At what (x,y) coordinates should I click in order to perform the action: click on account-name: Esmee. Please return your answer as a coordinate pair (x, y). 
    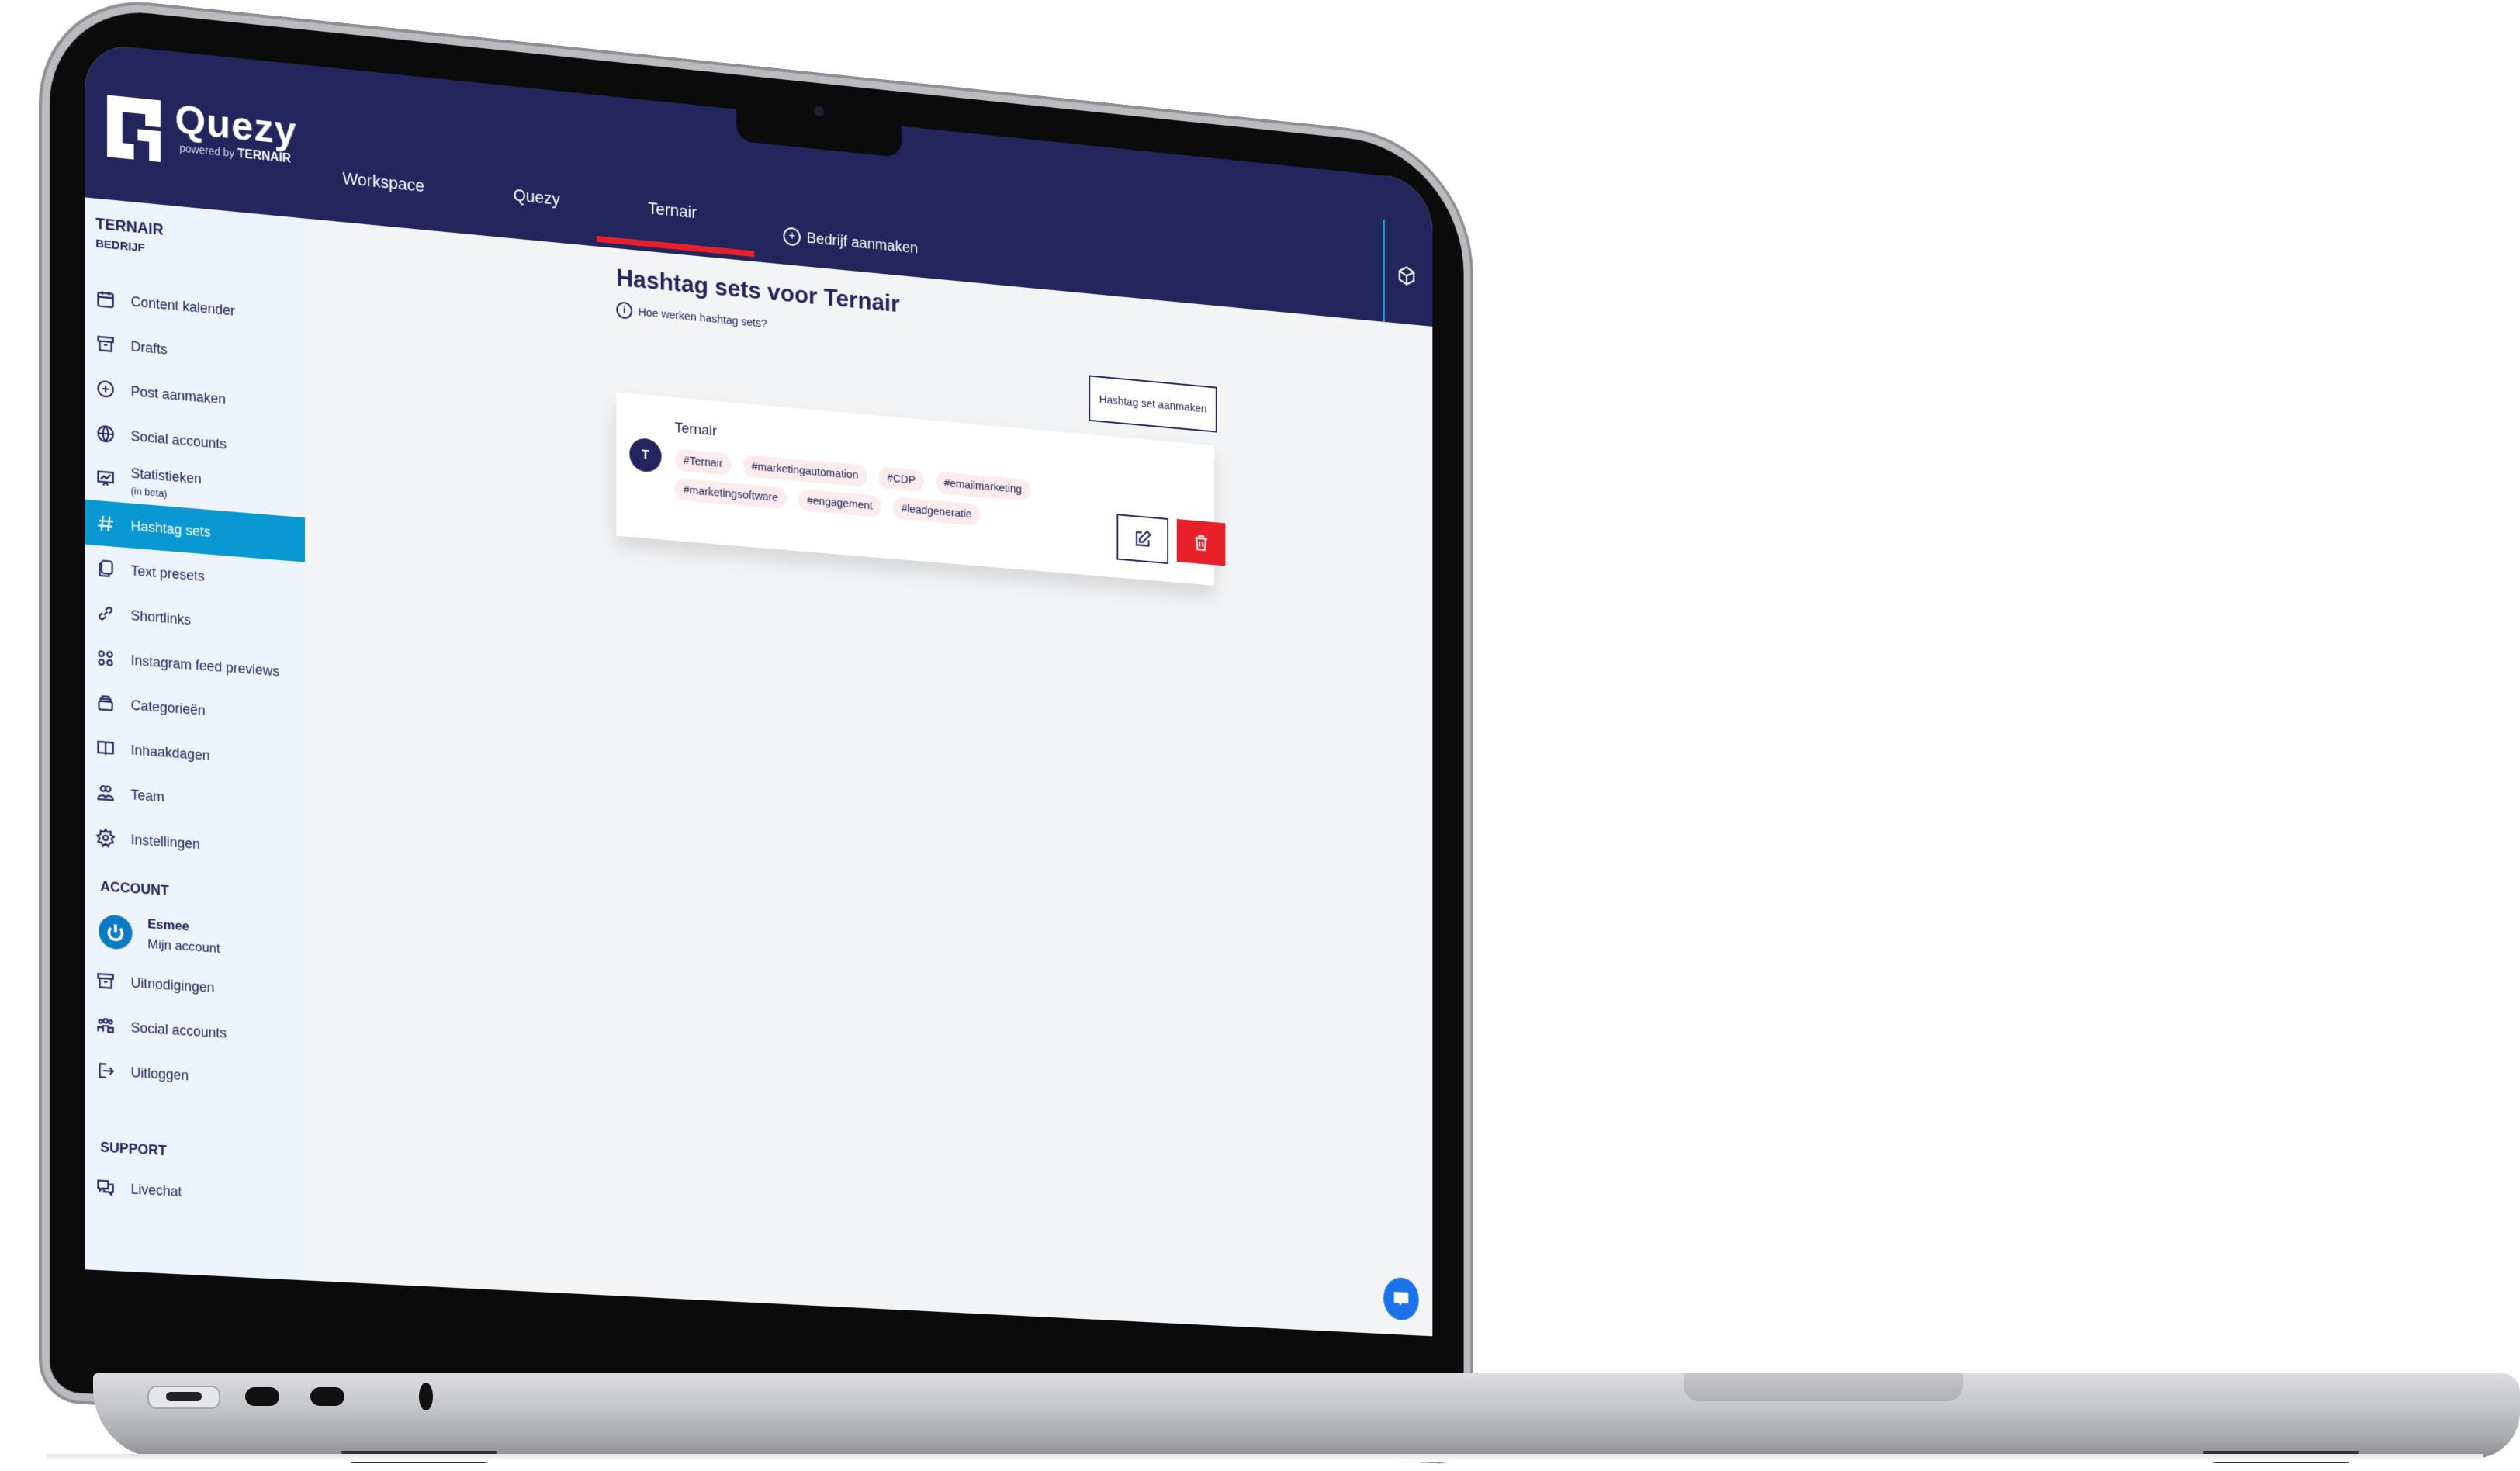
    Looking at the image, I should click on (168, 925).